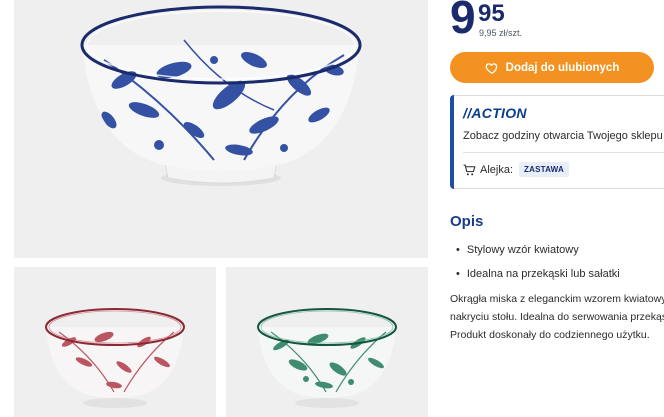 The height and width of the screenshot is (417, 664). I want to click on green-floral-bowl-image, so click(327, 358).